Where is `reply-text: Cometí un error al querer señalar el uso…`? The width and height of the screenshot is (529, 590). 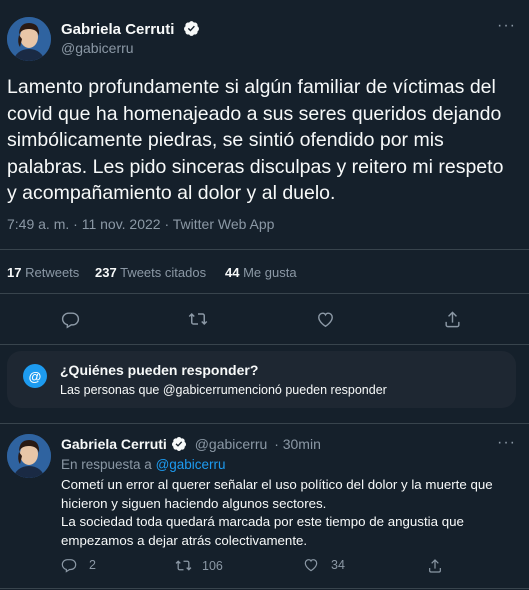 reply-text: Cometí un error al querer señalar el uso… is located at coordinates (286, 513).